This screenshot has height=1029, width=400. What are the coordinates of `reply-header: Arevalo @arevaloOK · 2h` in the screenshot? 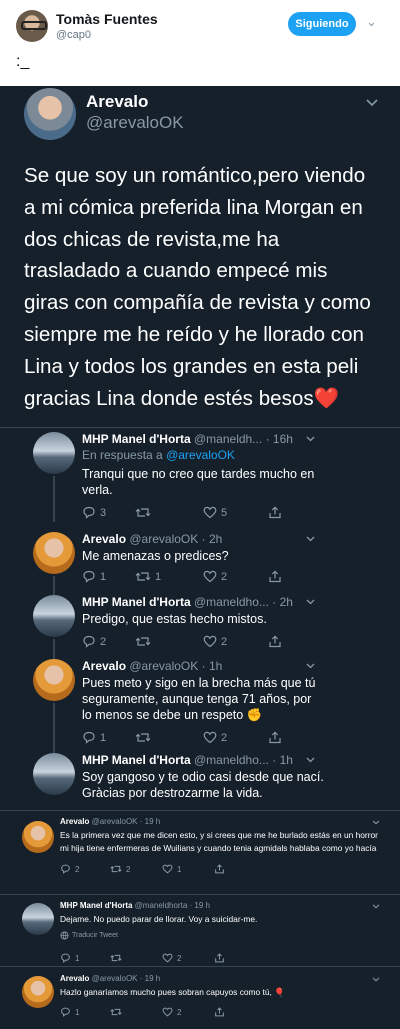 It's located at (152, 539).